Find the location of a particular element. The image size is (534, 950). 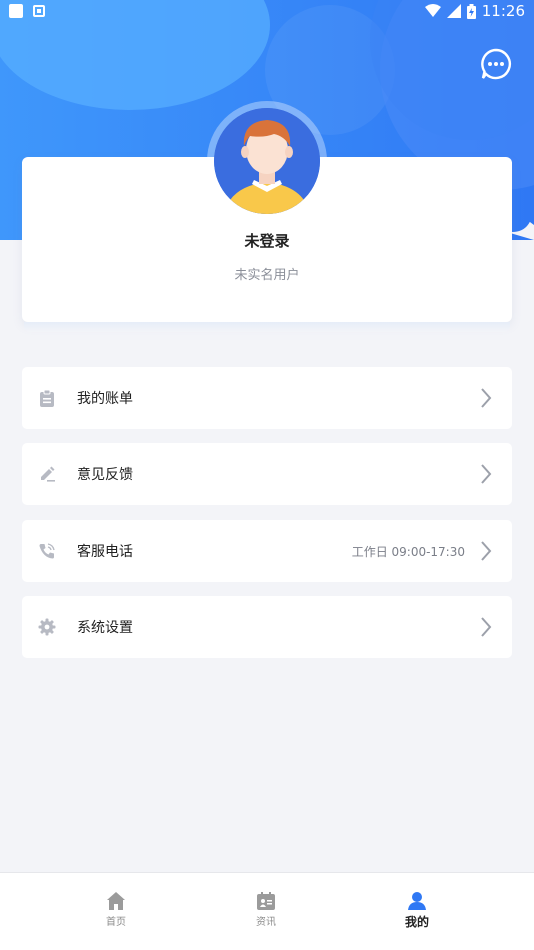

chat-bubble-icon is located at coordinates (496, 64).